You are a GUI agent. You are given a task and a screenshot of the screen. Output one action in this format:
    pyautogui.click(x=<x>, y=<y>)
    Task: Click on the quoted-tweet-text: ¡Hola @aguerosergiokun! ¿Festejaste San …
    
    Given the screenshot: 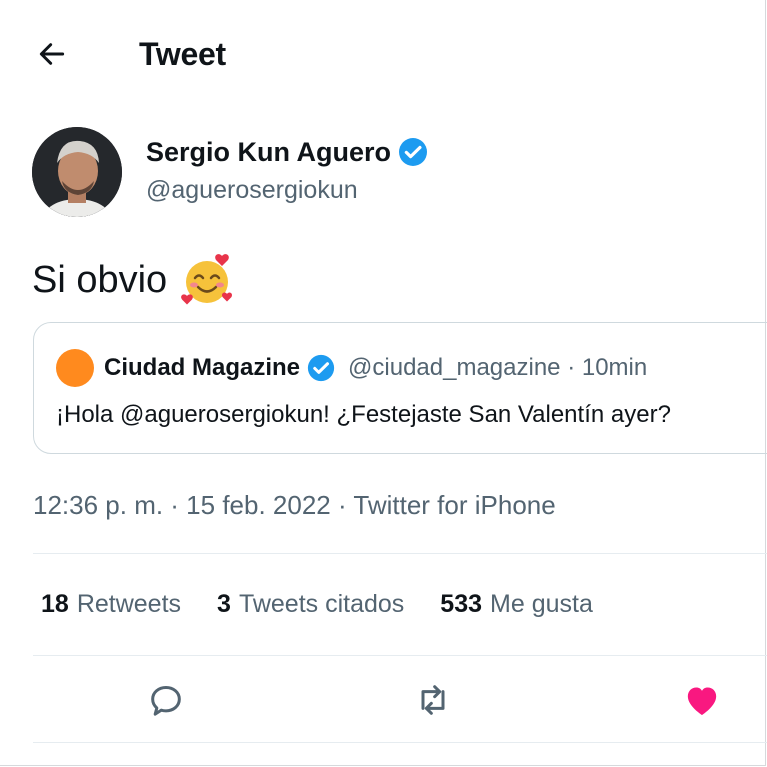 What is the action you would take?
    pyautogui.click(x=363, y=414)
    